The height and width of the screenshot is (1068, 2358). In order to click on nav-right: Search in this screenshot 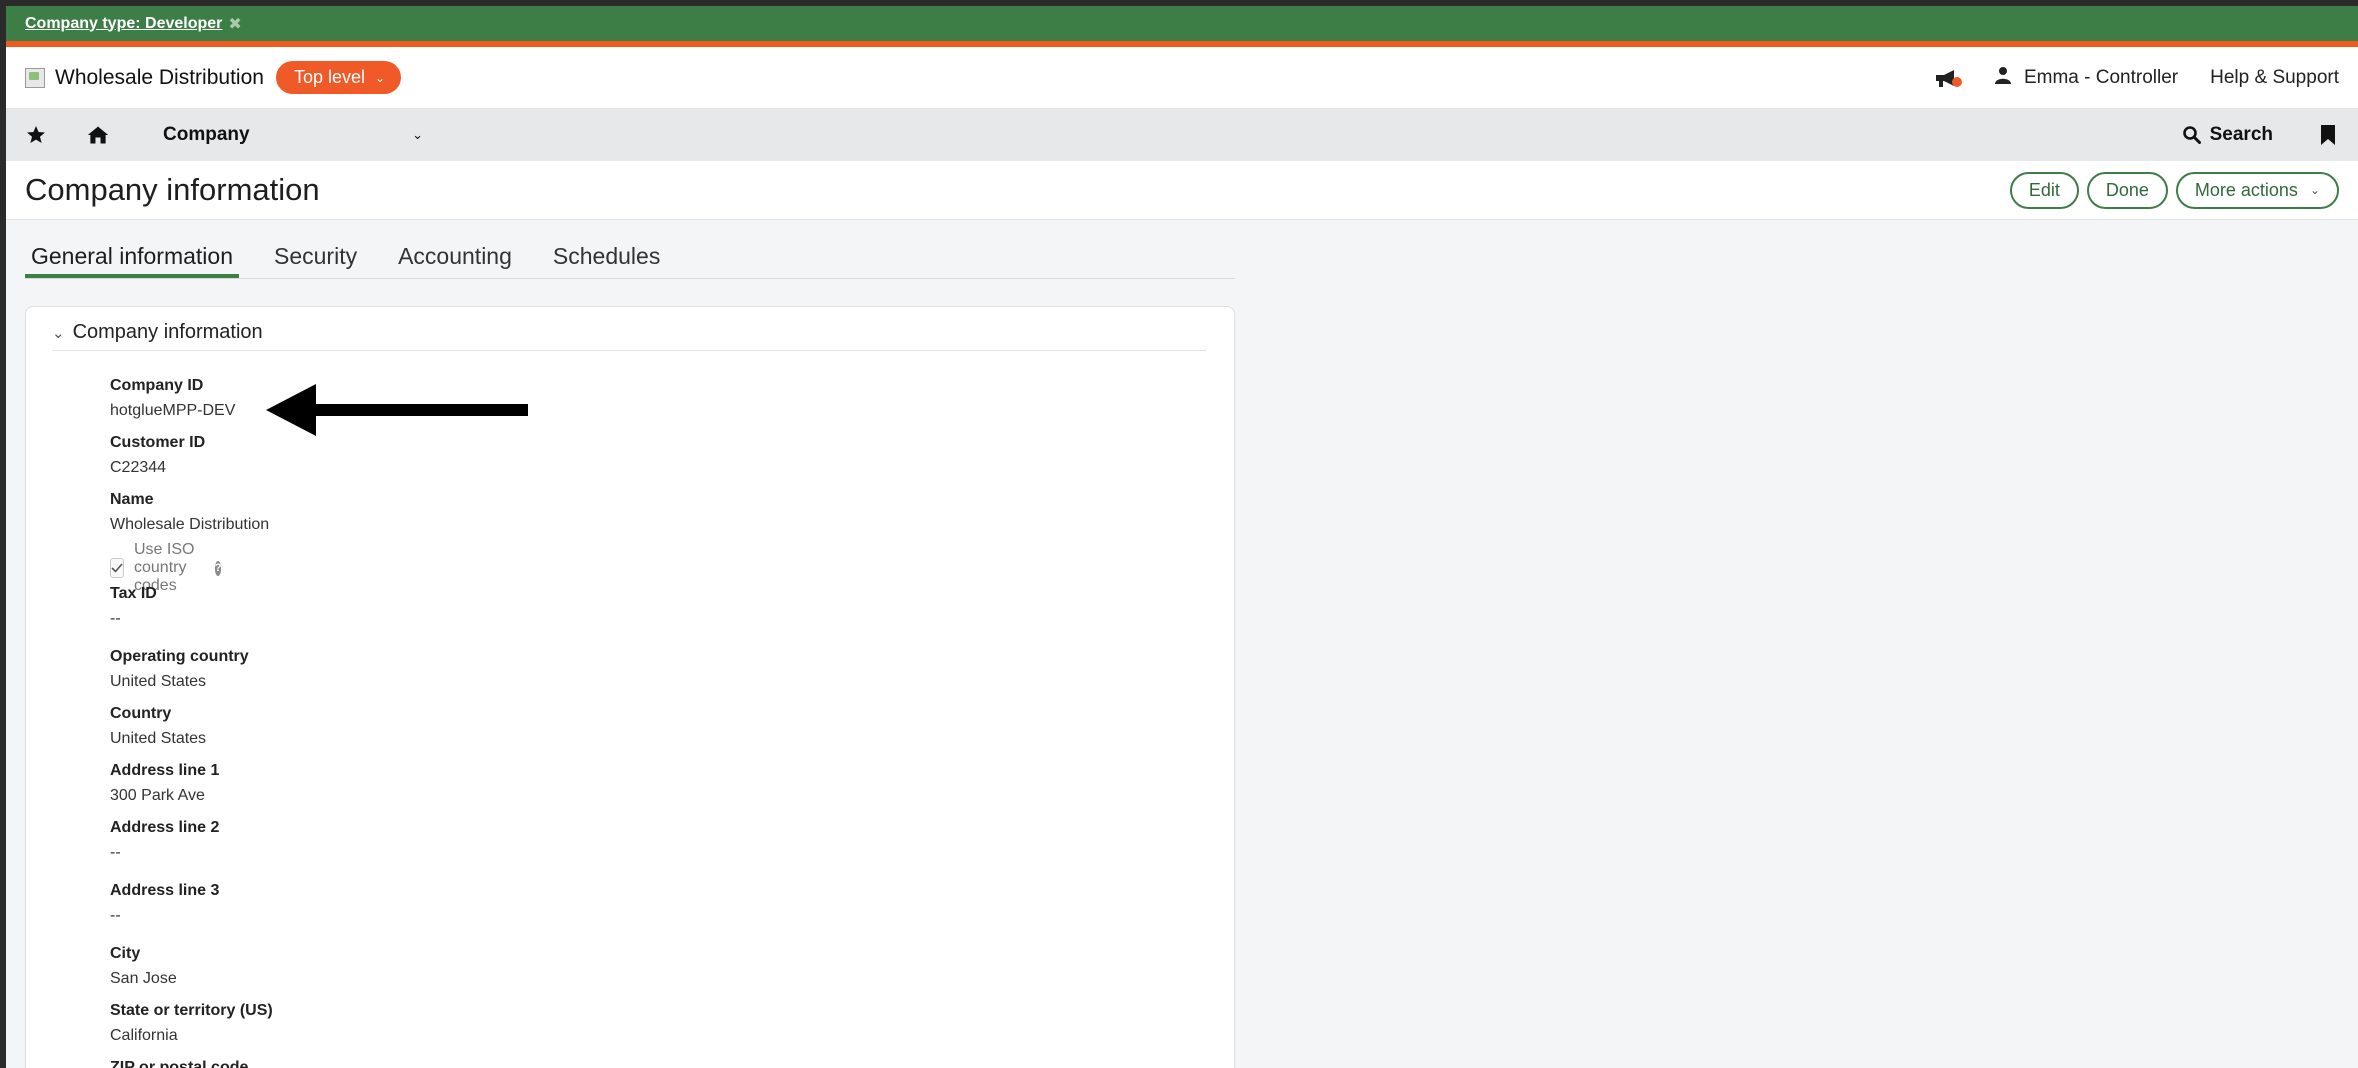, I will do `click(2260, 135)`.